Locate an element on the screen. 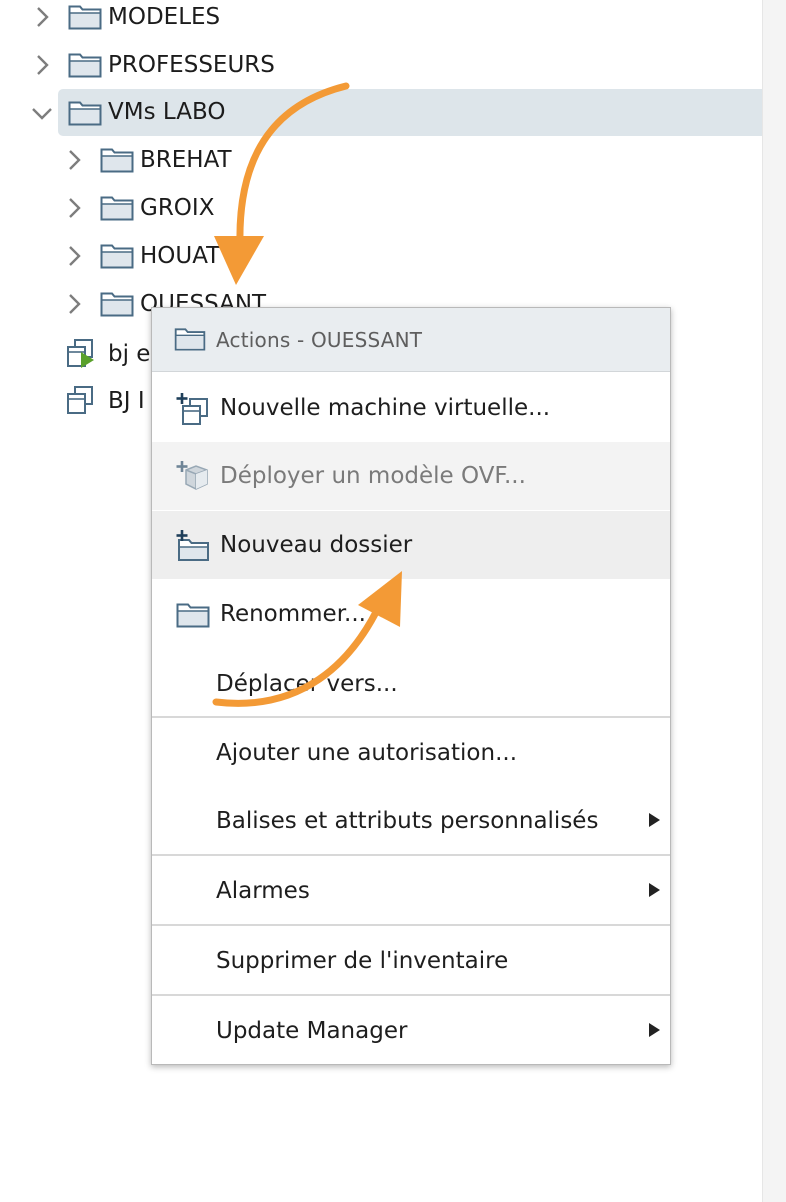 This screenshot has width=786, height=1202. menu-item-label: Balises et attributs personnalisés is located at coordinates (407, 821).